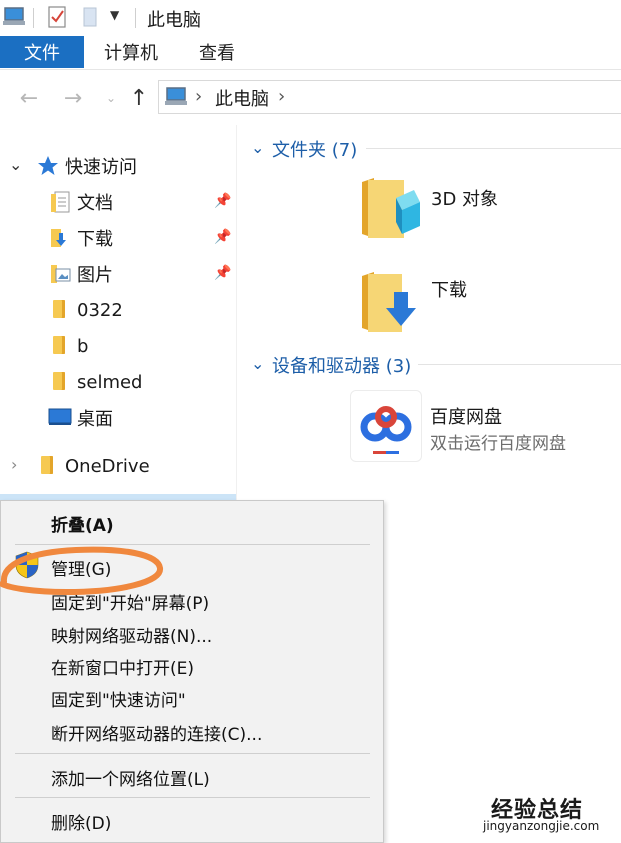 This screenshot has width=621, height=843. I want to click on breadcrumb-next-chevron-icon: ›, so click(281, 96).